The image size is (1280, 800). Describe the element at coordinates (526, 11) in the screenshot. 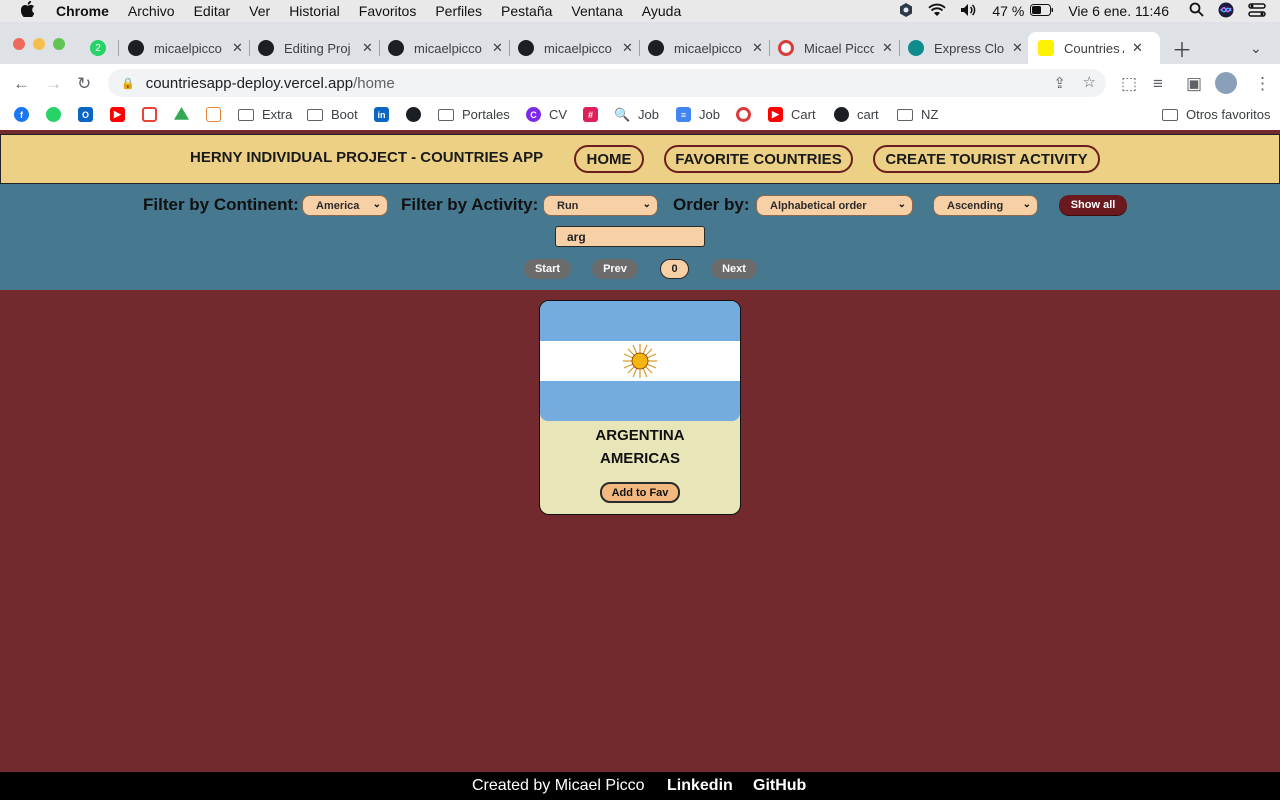

I see `menu-pestana: Pestaña` at that location.